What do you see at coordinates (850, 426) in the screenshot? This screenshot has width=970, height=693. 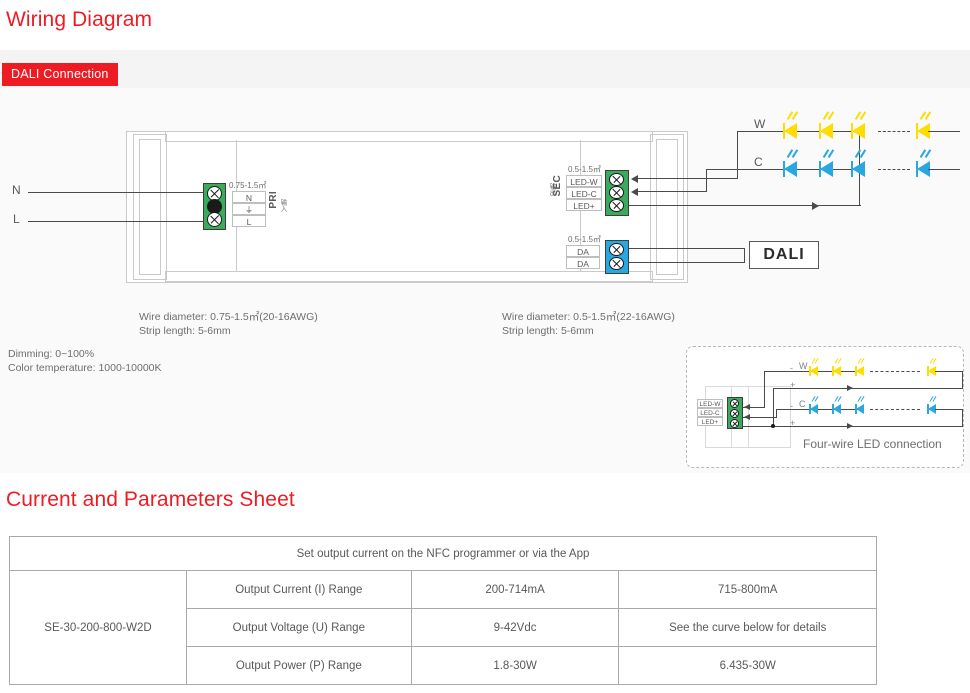 I see `inset-arrow-plus-c` at bounding box center [850, 426].